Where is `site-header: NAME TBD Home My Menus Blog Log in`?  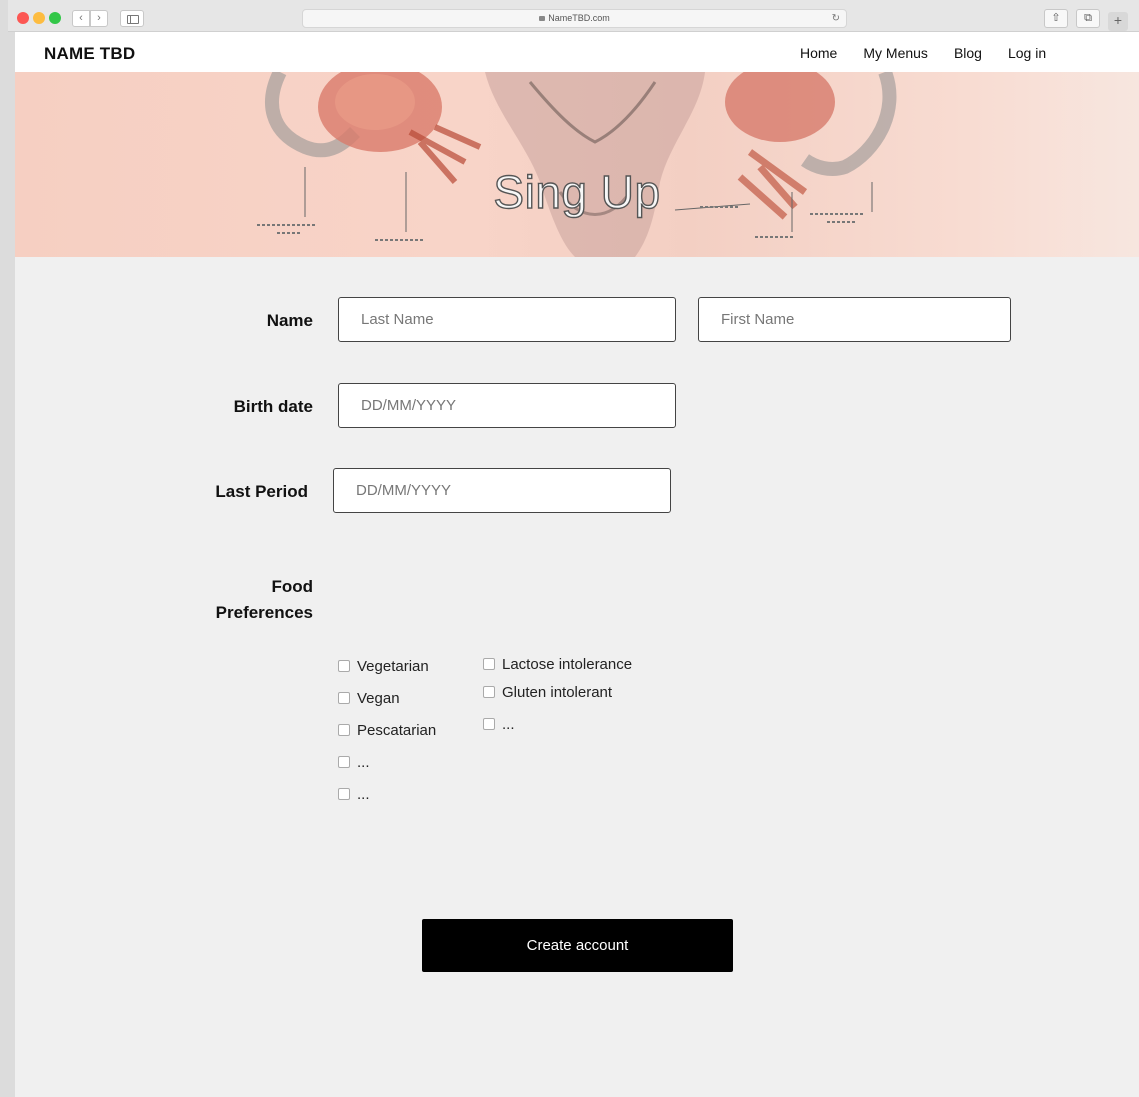 site-header: NAME TBD Home My Menus Blog Log in is located at coordinates (577, 52).